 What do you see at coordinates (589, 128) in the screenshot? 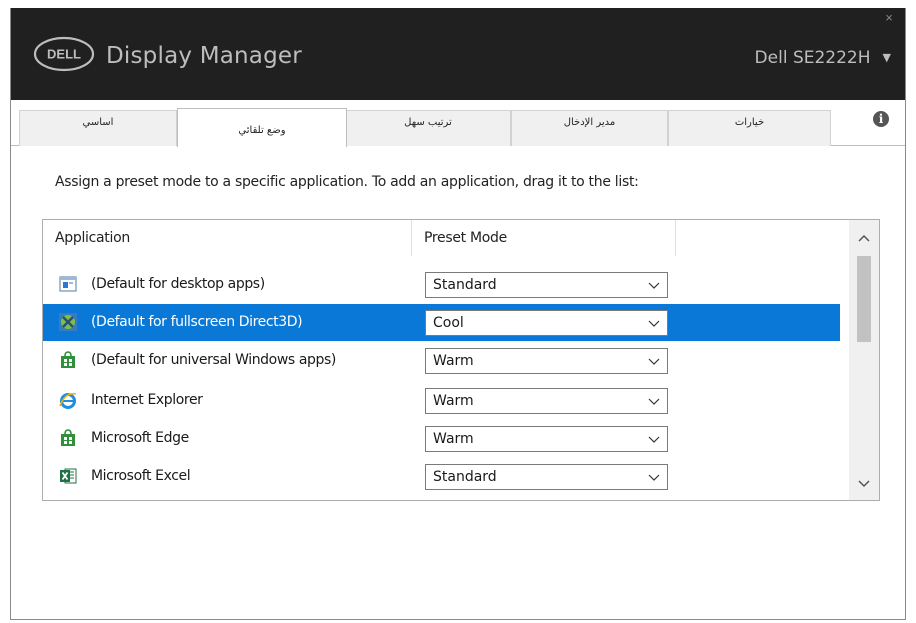
I see `tab-input-manager: مدير الإدخال` at bounding box center [589, 128].